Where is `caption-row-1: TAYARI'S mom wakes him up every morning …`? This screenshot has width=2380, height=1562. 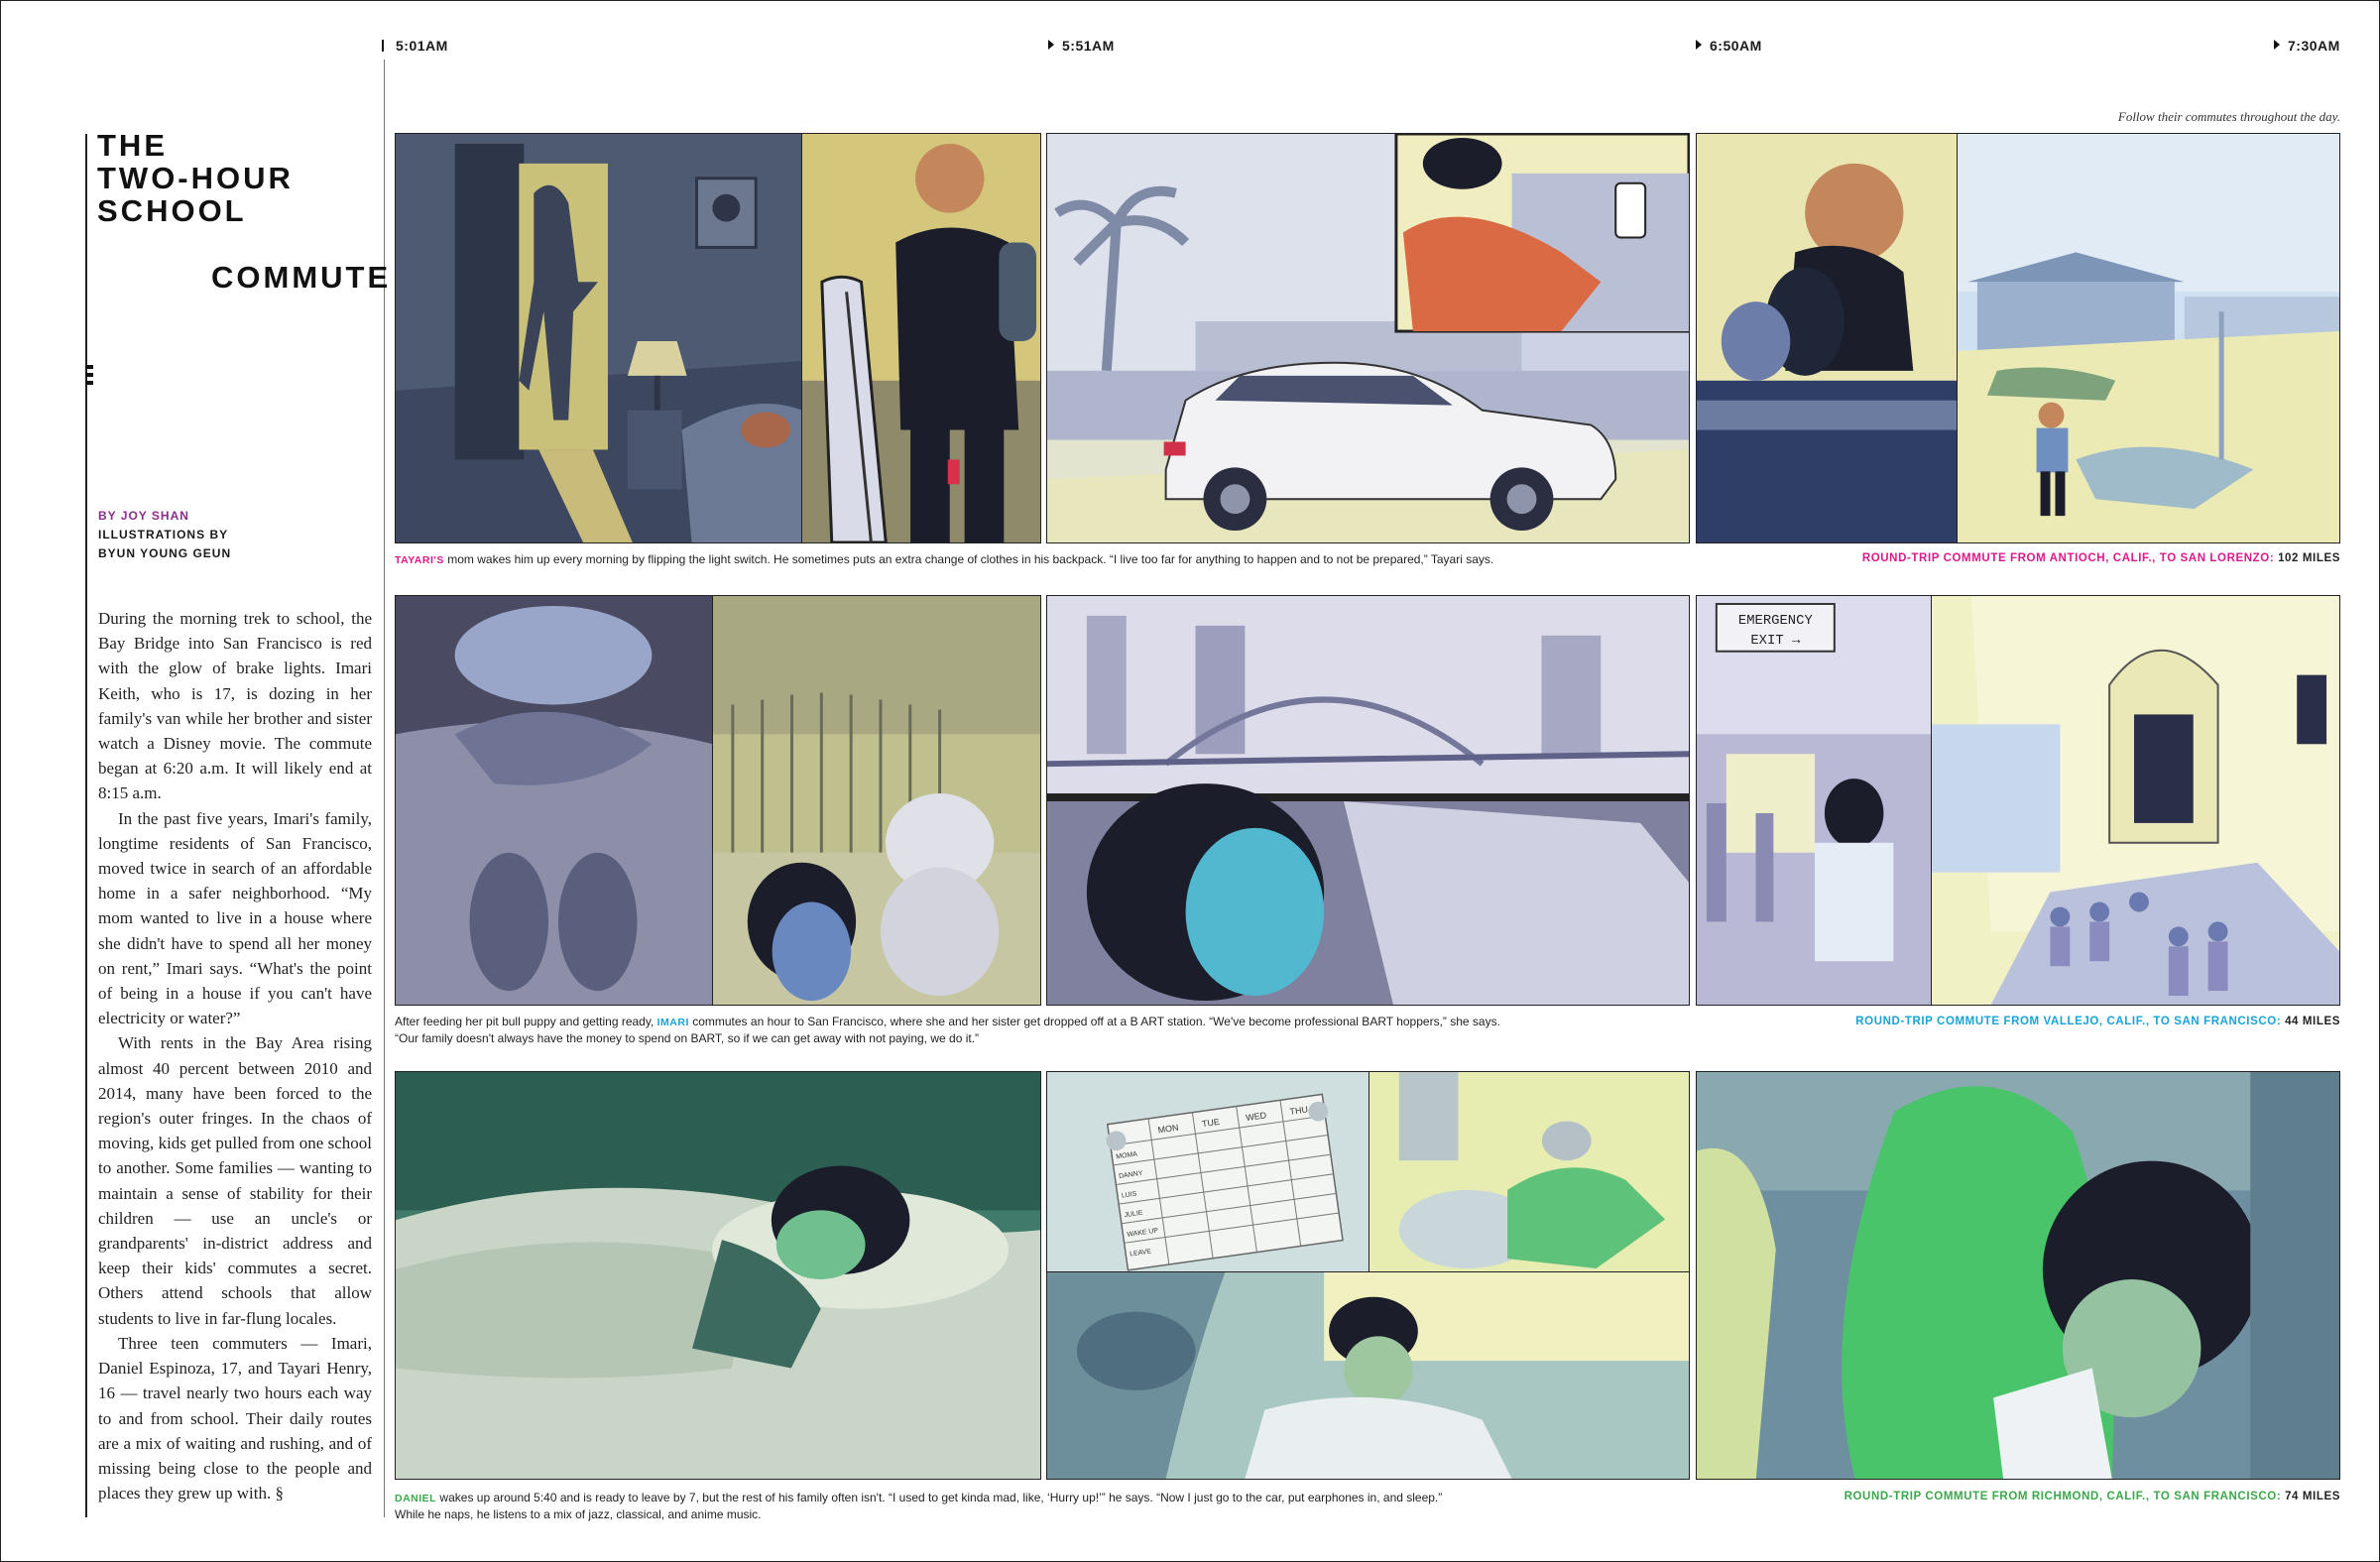
caption-row-1: TAYARI'S mom wakes him up every morning … is located at coordinates (944, 559).